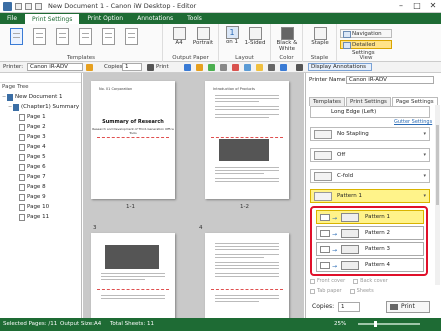 The height and width of the screenshot is (331, 441). What do you see at coordinates (408, 307) in the screenshot?
I see `print-button: Print` at bounding box center [408, 307].